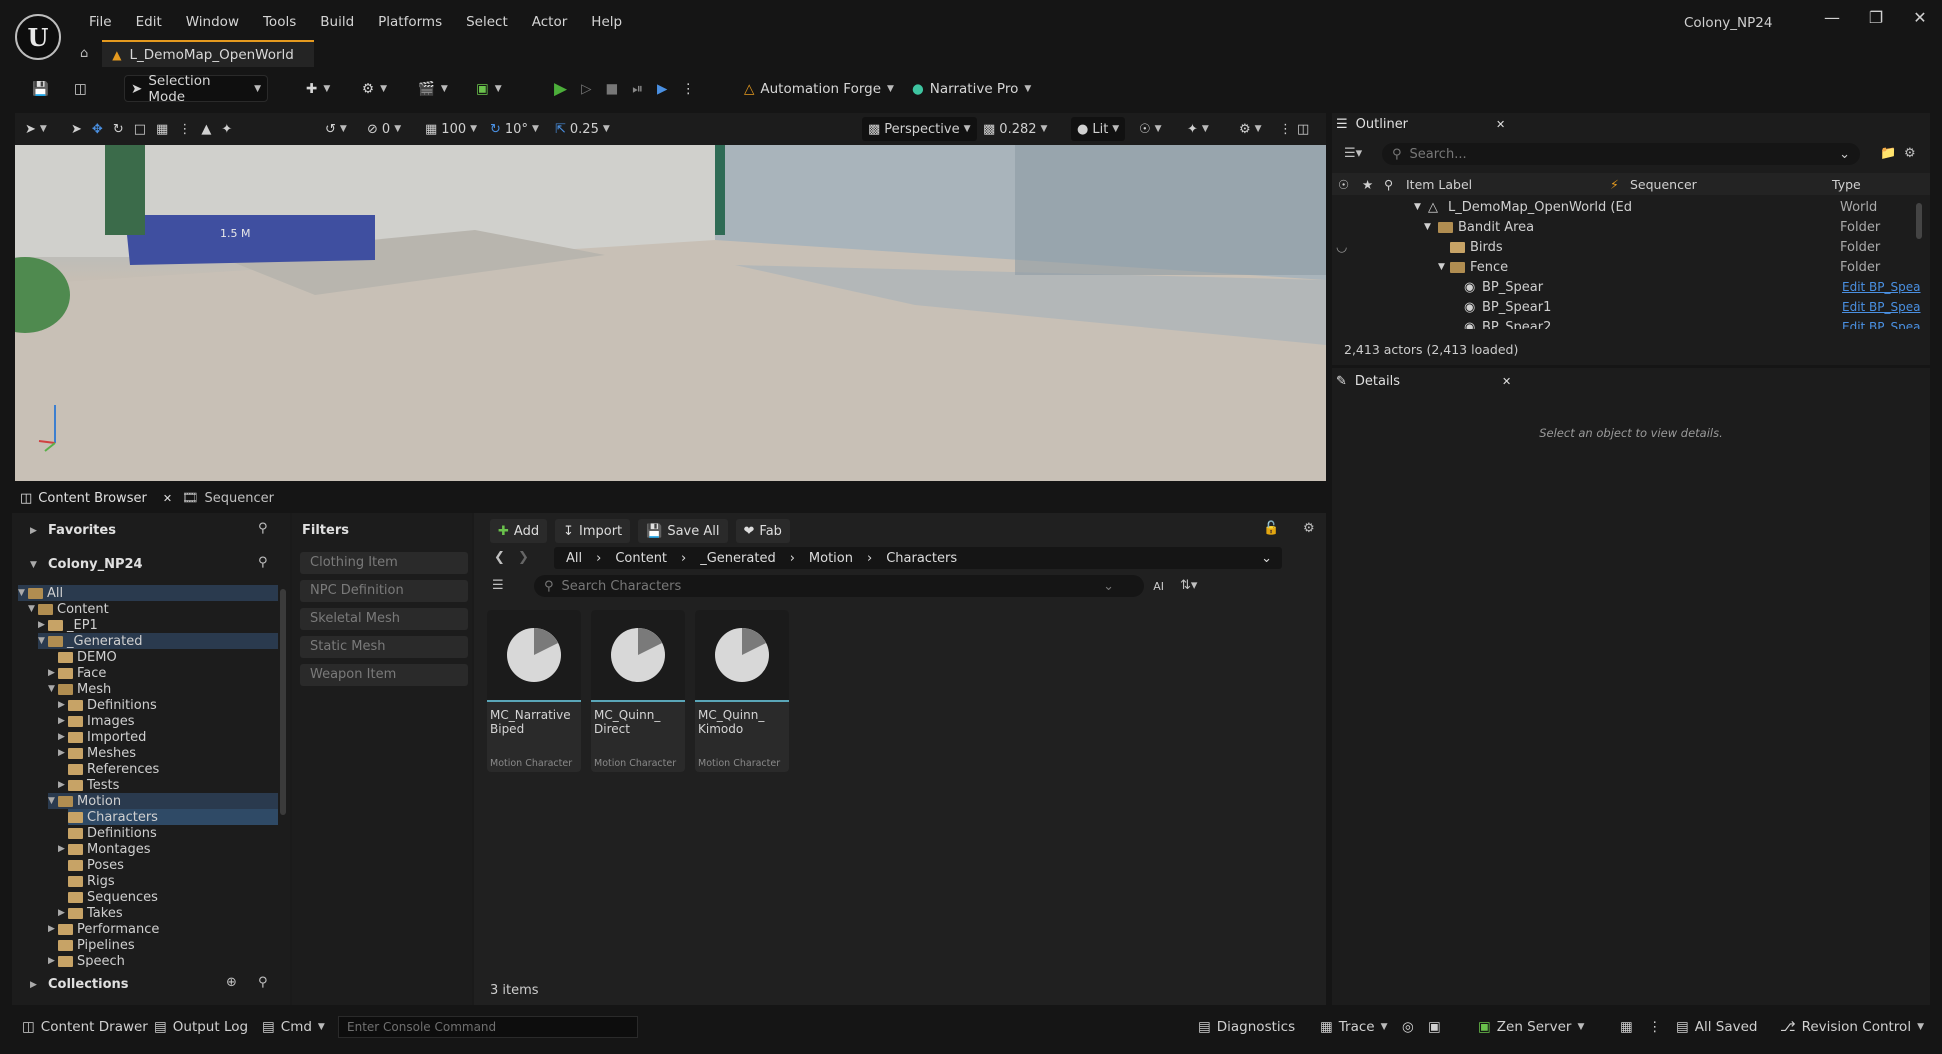 The height and width of the screenshot is (1054, 1942). Describe the element at coordinates (318, 88) in the screenshot. I see `add-actor-button: ✚ ▼` at that location.